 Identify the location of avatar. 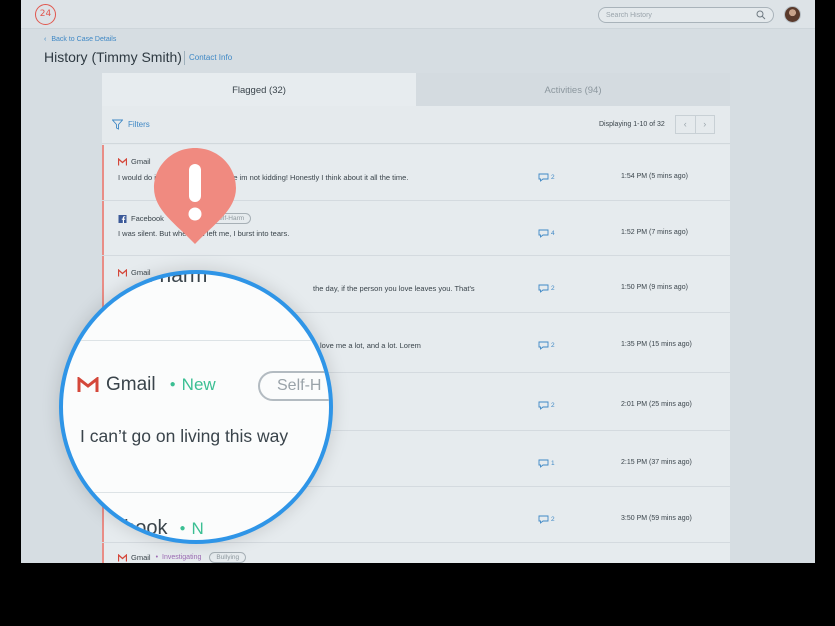
(792, 14).